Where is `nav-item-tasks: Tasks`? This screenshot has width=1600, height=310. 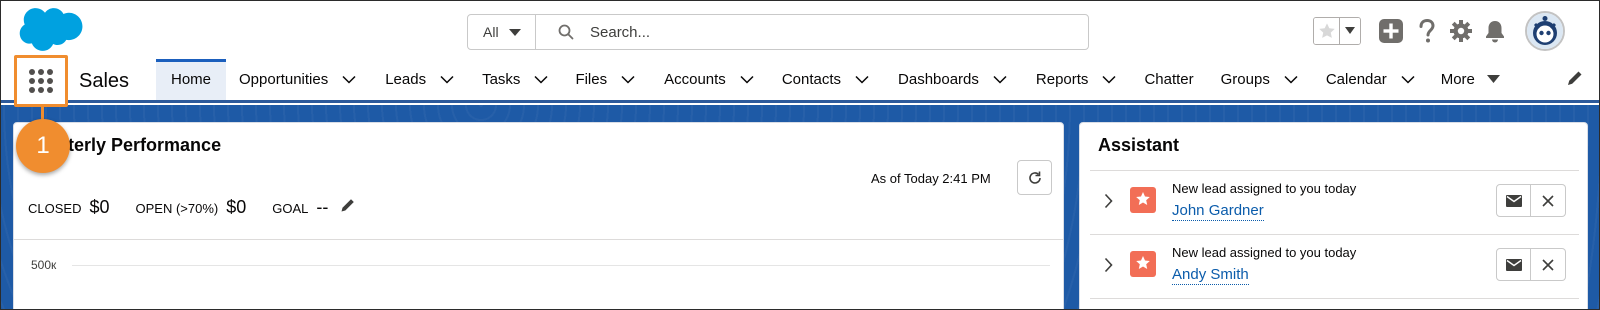
nav-item-tasks: Tasks is located at coordinates (515, 79).